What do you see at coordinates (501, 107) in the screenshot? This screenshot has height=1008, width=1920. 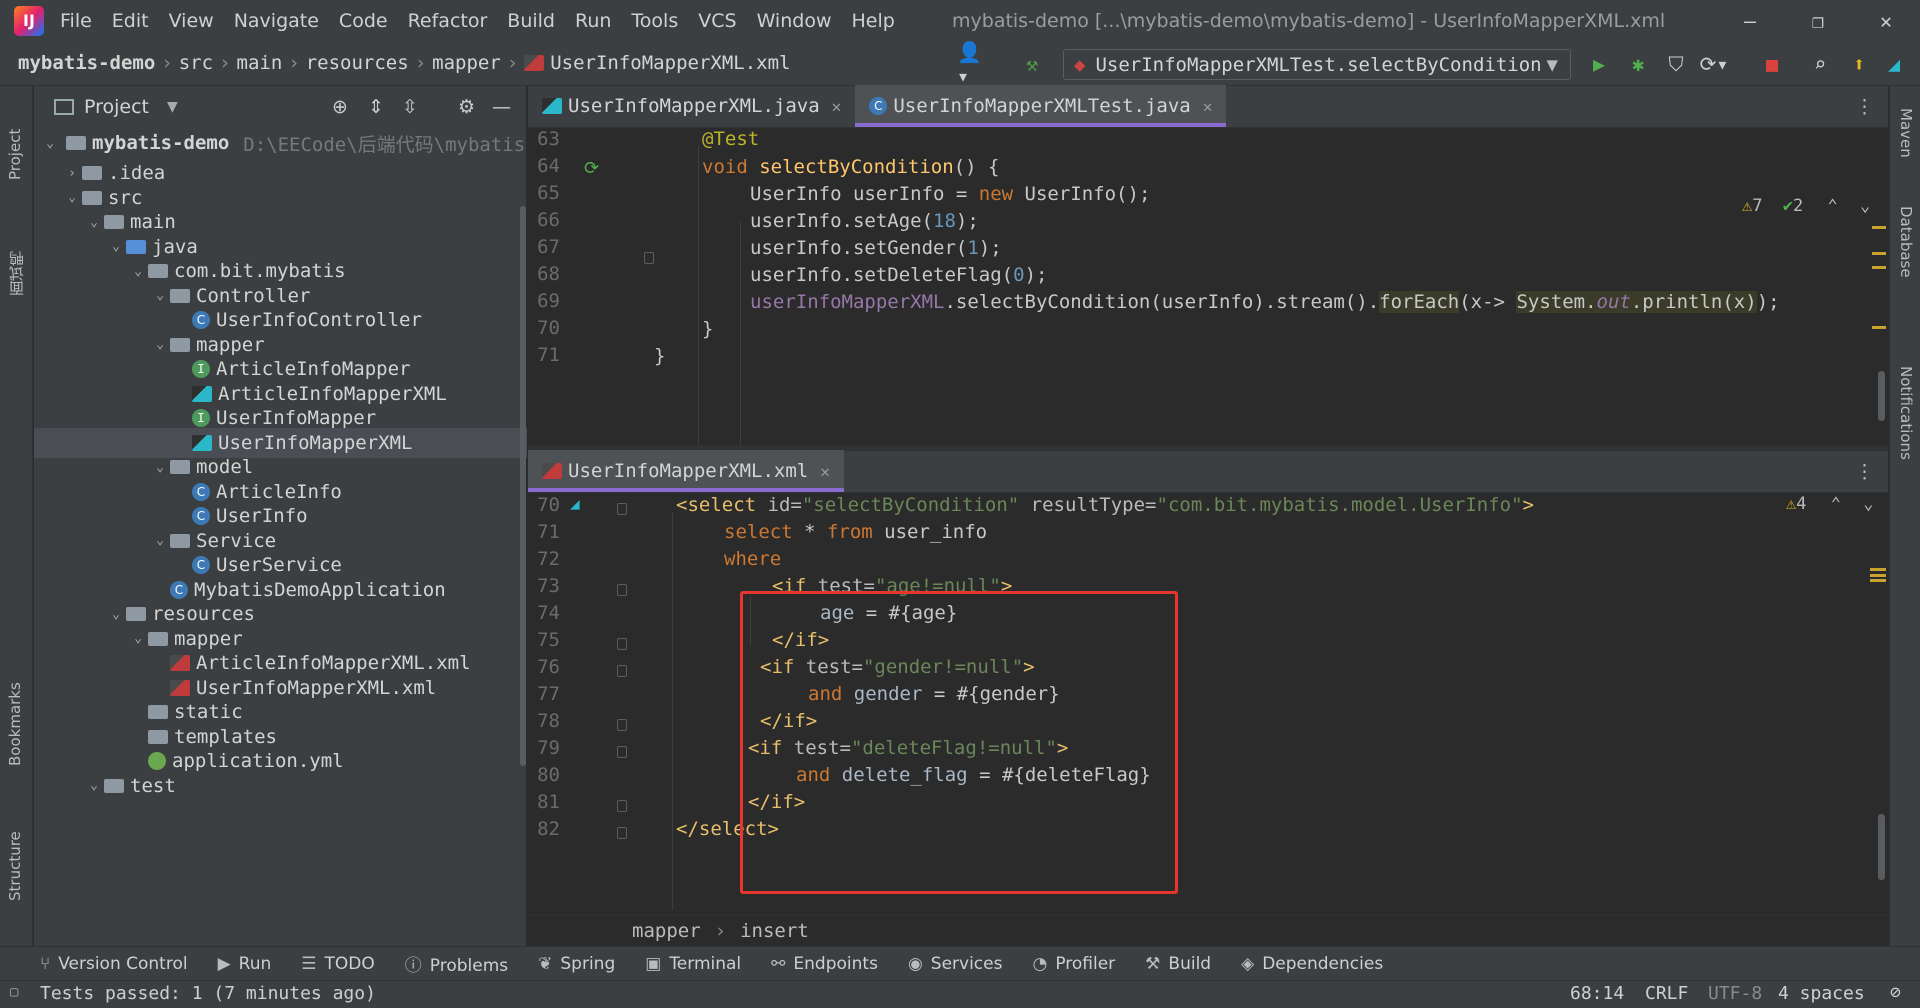 I see `hide-panel-icon: —` at bounding box center [501, 107].